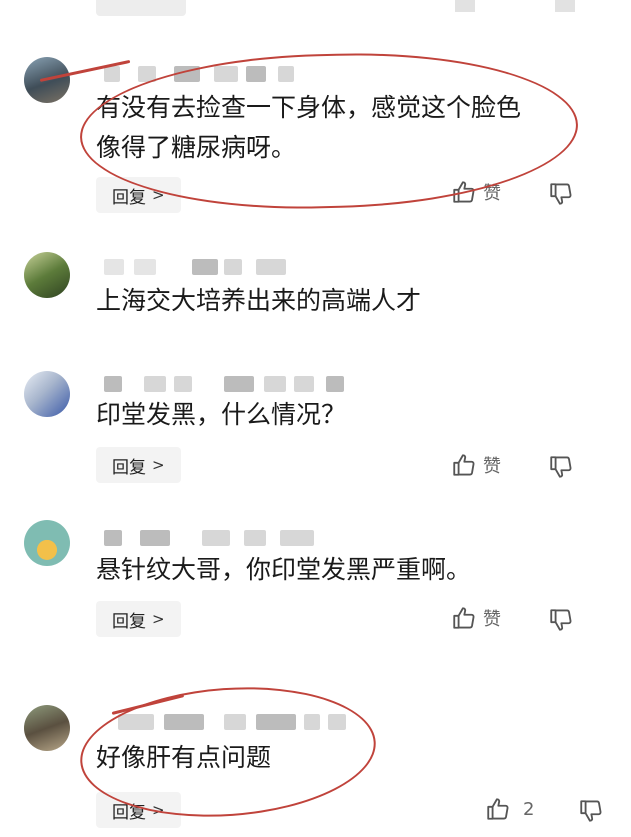  What do you see at coordinates (259, 300) in the screenshot?
I see `comment-text: 上海交大培养出来的高端人才` at bounding box center [259, 300].